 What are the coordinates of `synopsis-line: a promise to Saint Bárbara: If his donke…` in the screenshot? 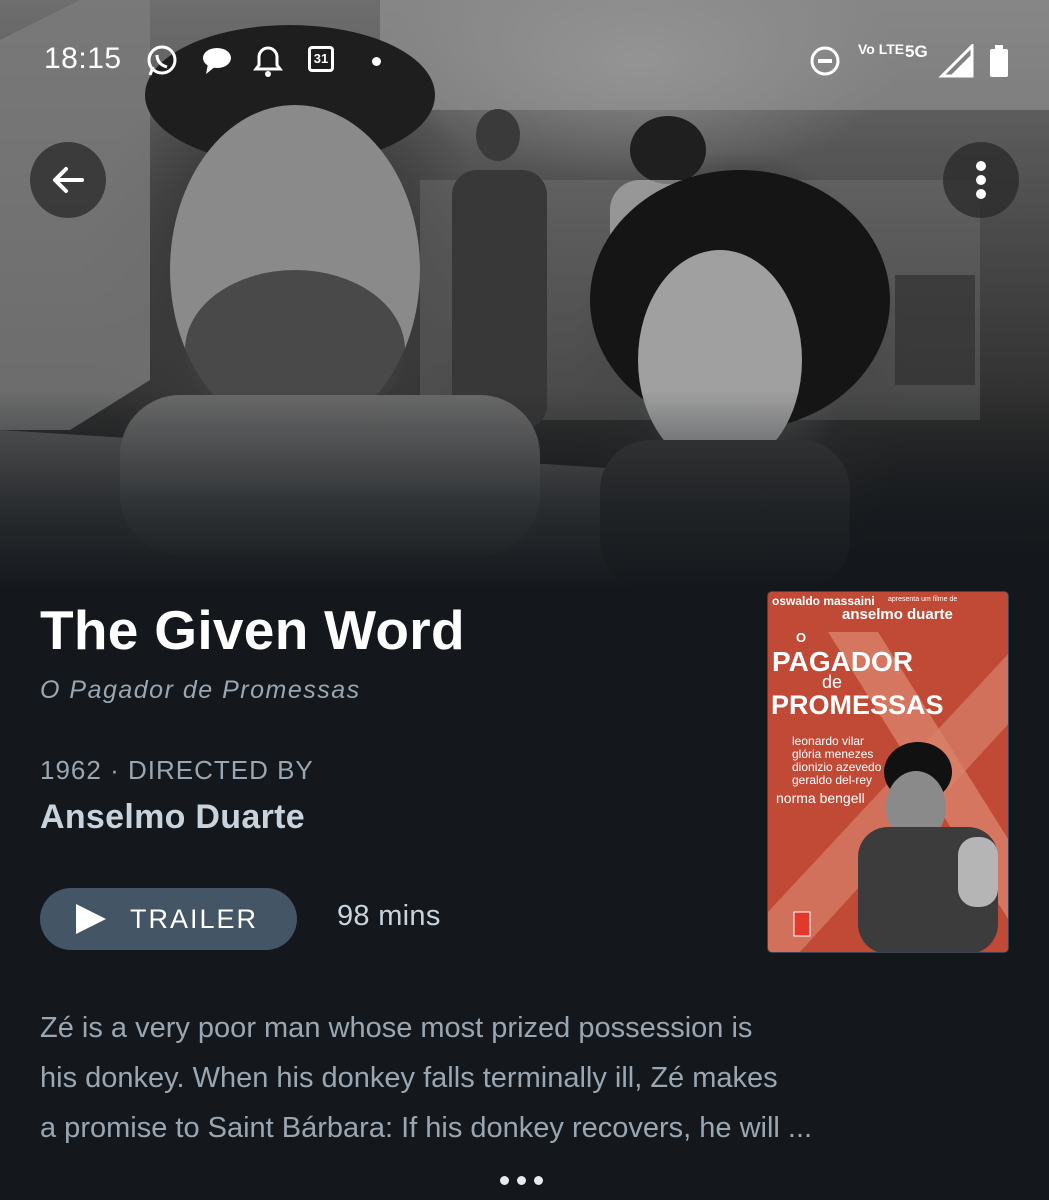 It's located at (426, 1128).